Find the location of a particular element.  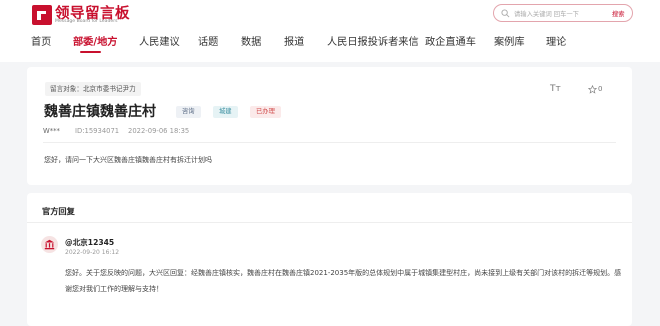

nav-item-ministries: 部委/地方 is located at coordinates (95, 40).